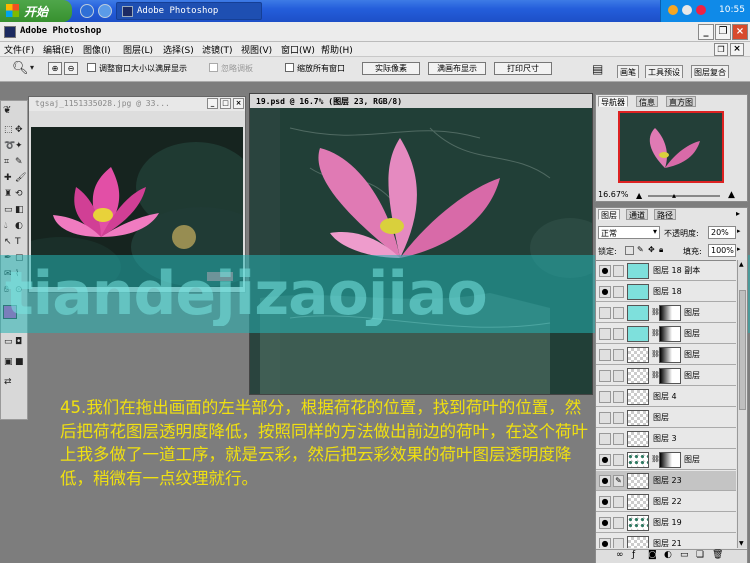 The height and width of the screenshot is (563, 750). What do you see at coordinates (217, 49) in the screenshot?
I see `menu-filter: 滤镜(T)` at bounding box center [217, 49].